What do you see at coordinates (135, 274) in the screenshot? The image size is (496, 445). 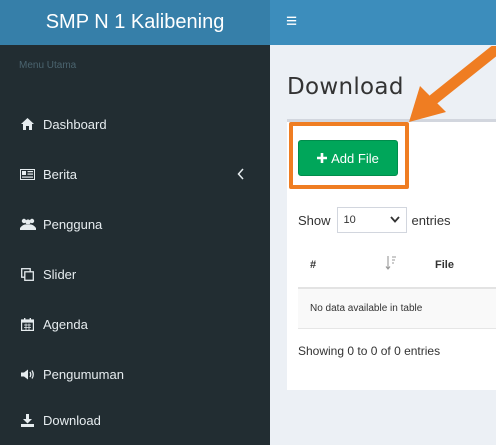 I see `sidebar-item-slider: Slider` at bounding box center [135, 274].